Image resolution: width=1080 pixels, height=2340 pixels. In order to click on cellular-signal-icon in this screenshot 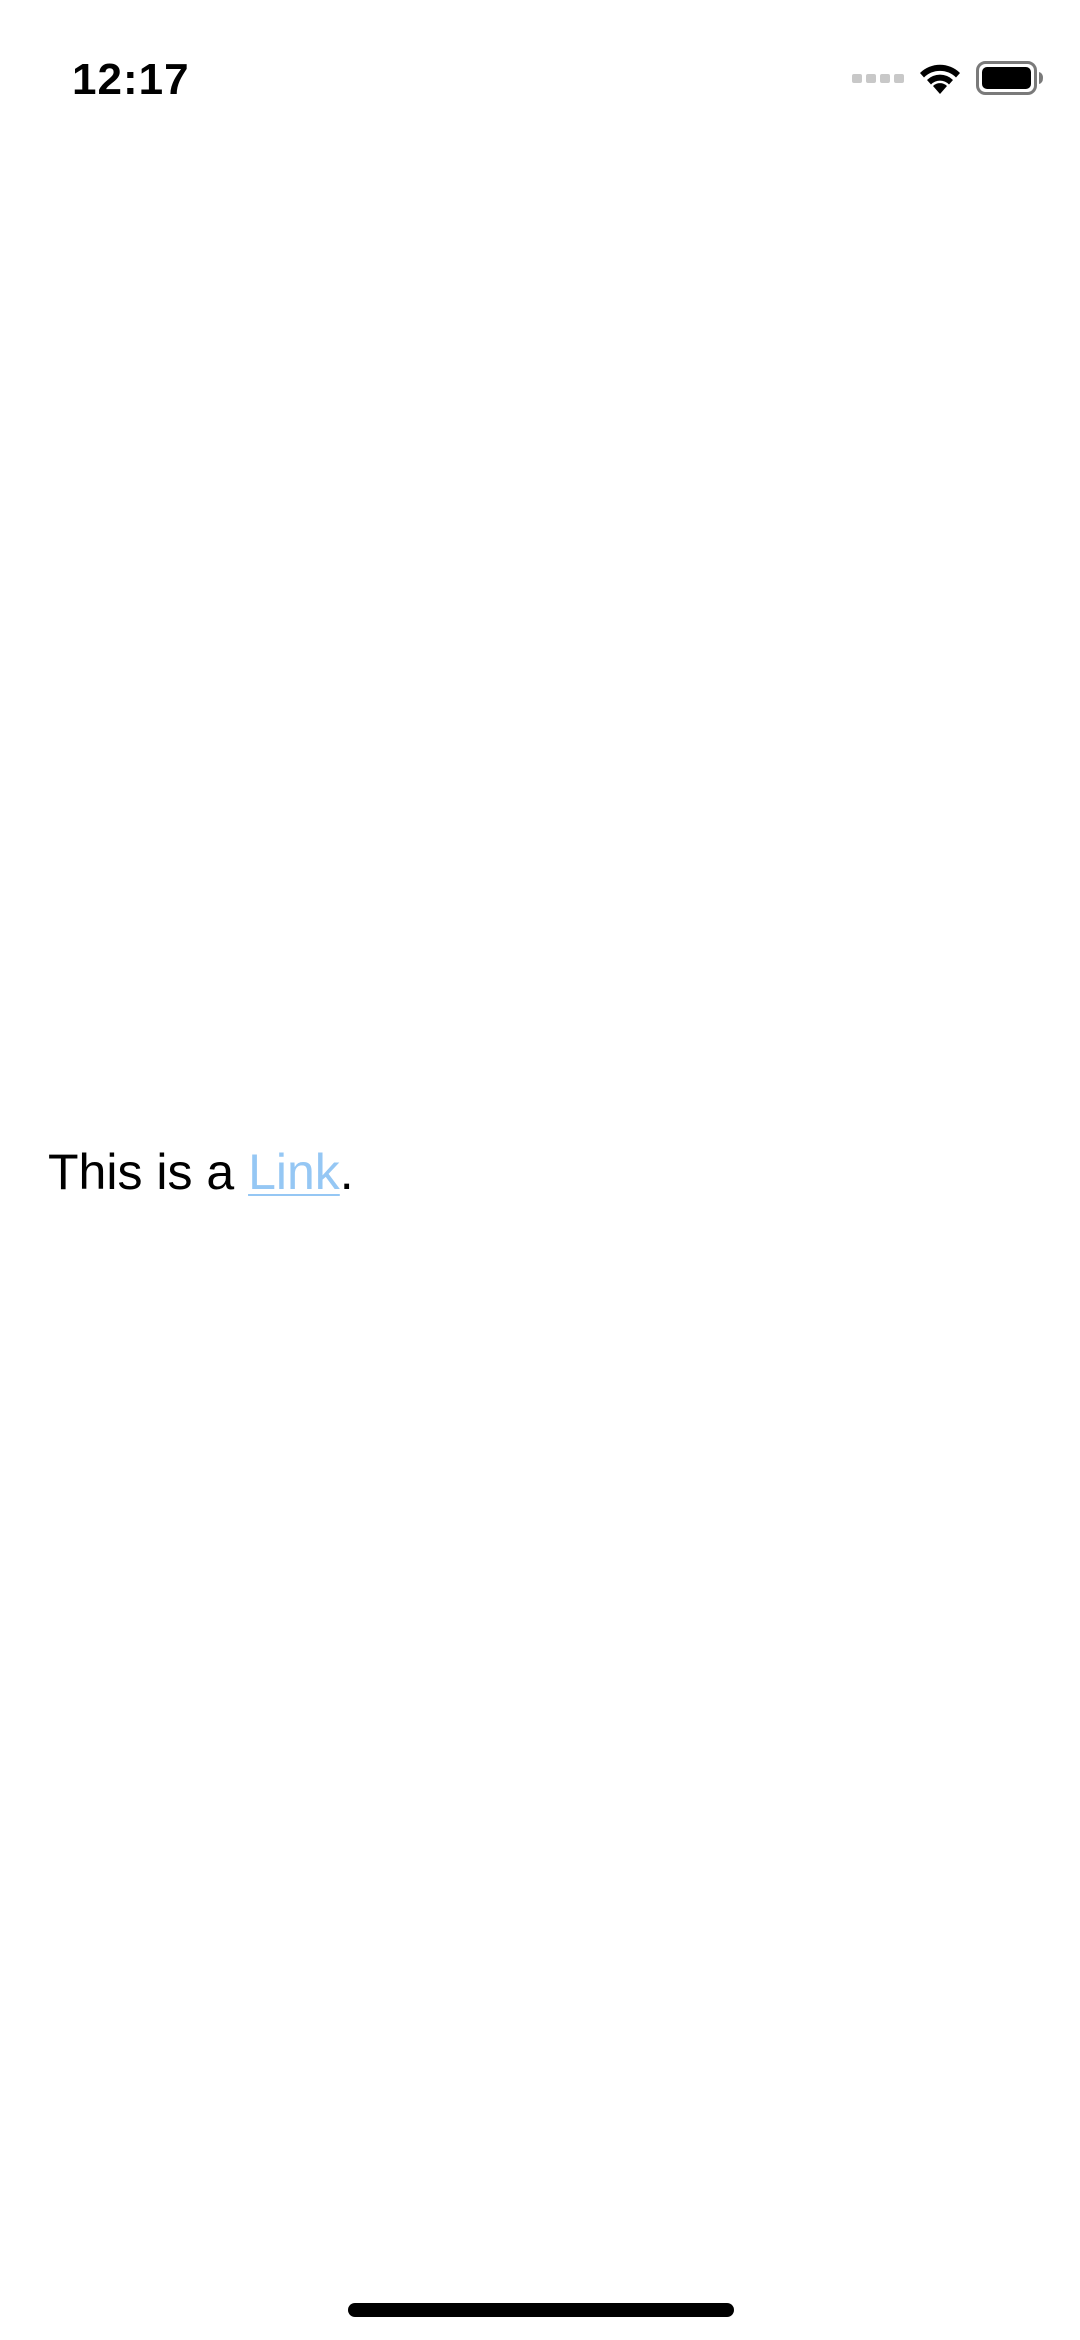, I will do `click(878, 78)`.